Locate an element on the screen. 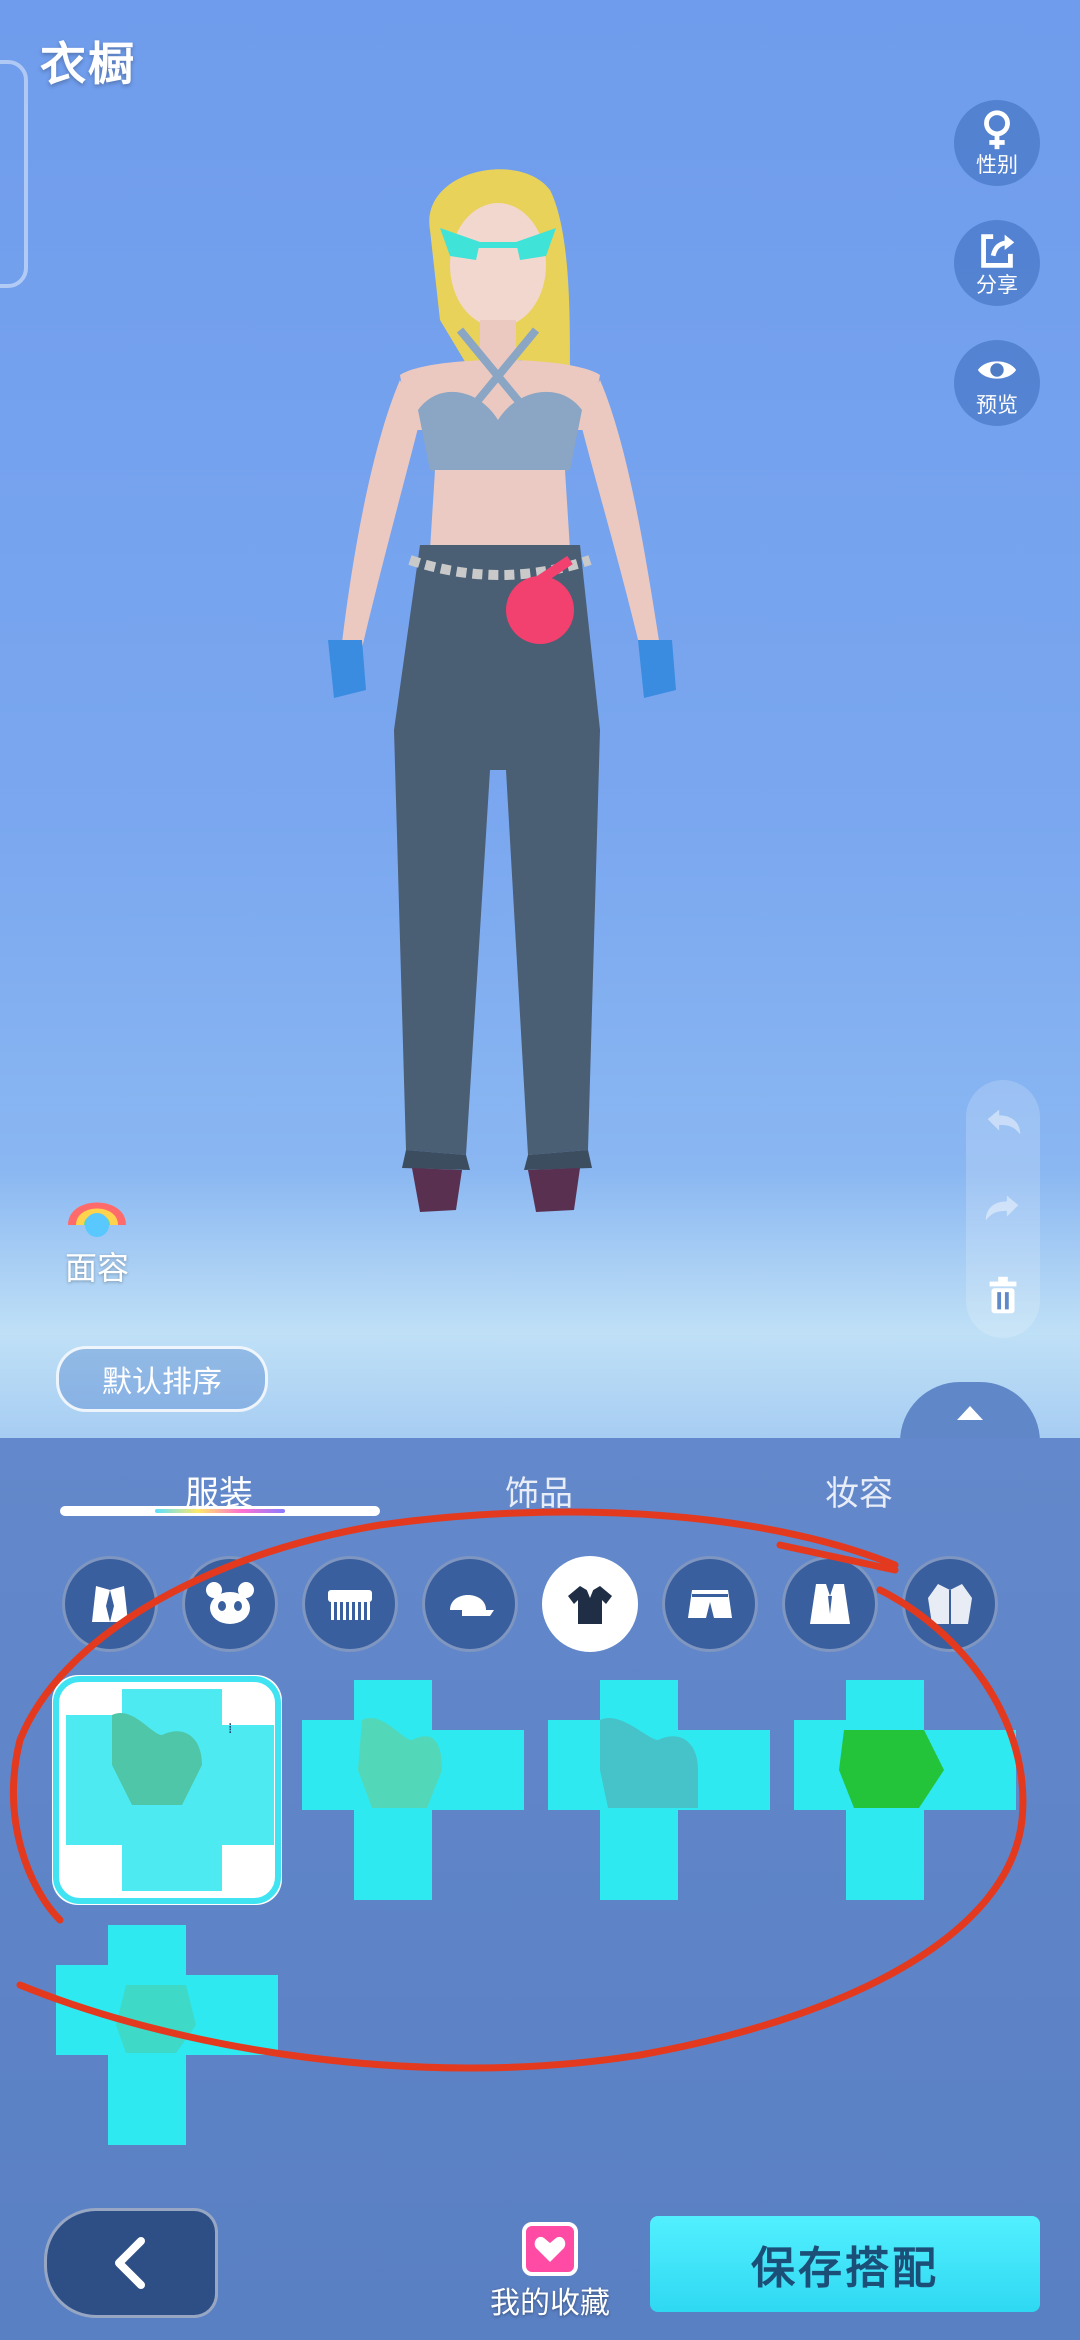 The image size is (1080, 2340). share-button: 分享 is located at coordinates (997, 263).